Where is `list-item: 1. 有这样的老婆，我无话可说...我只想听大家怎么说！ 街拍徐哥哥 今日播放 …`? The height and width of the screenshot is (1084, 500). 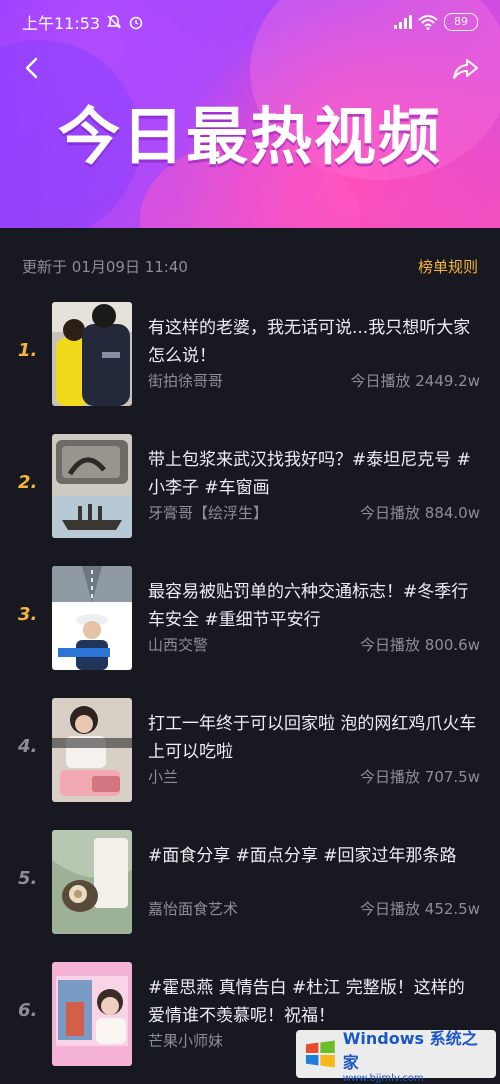
list-item: 1. 有这样的老婆，我无话可说...我只想听大家怎么说！ 街拍徐哥哥 今日播放 … is located at coordinates (250, 354).